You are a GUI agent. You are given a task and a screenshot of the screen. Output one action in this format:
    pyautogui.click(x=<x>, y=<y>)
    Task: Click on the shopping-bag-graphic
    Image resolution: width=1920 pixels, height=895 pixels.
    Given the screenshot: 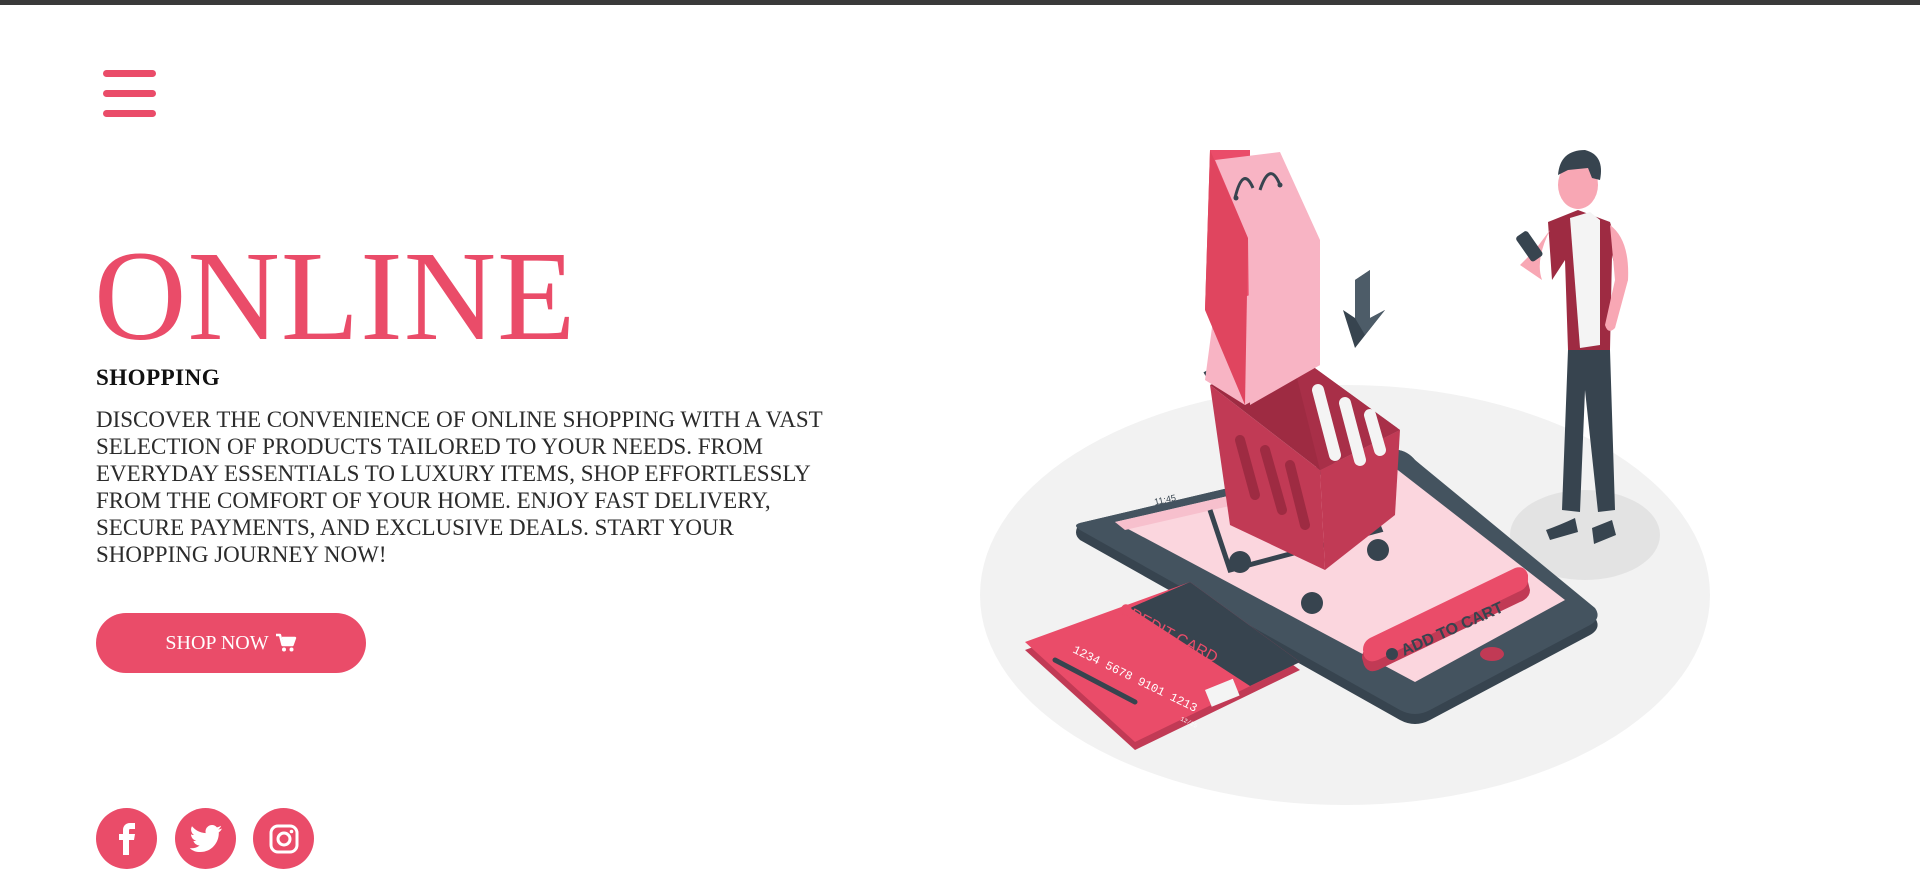 What is the action you would take?
    pyautogui.click(x=1262, y=277)
    